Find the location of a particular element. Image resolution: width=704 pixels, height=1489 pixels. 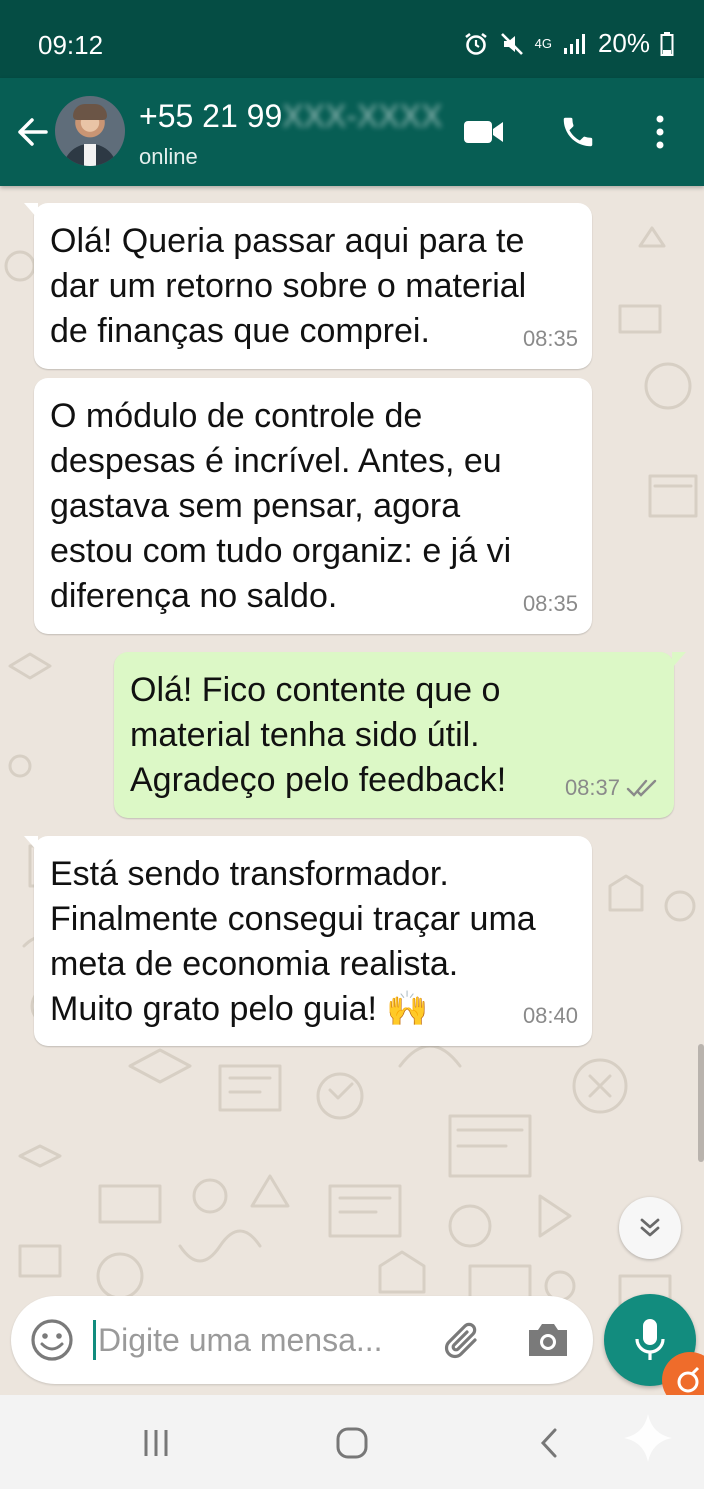

battery-icon is located at coordinates (667, 43).